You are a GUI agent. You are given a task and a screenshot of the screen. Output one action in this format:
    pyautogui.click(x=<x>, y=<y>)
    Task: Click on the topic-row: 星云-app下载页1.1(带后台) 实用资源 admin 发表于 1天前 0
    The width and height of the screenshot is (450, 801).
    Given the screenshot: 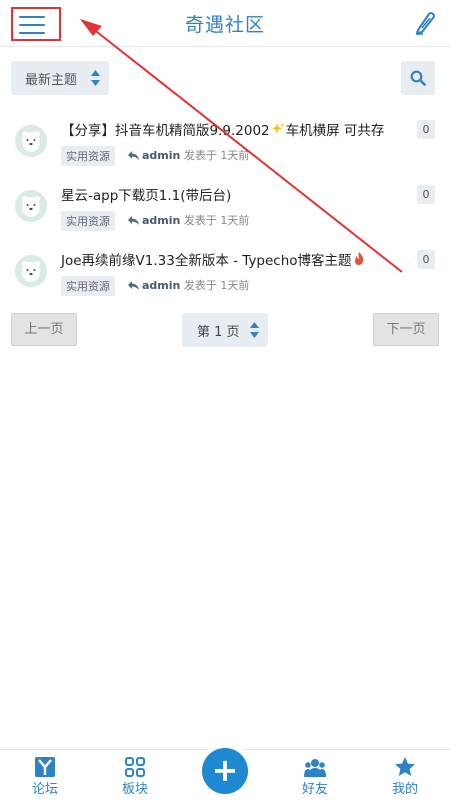 What is the action you would take?
    pyautogui.click(x=225, y=214)
    